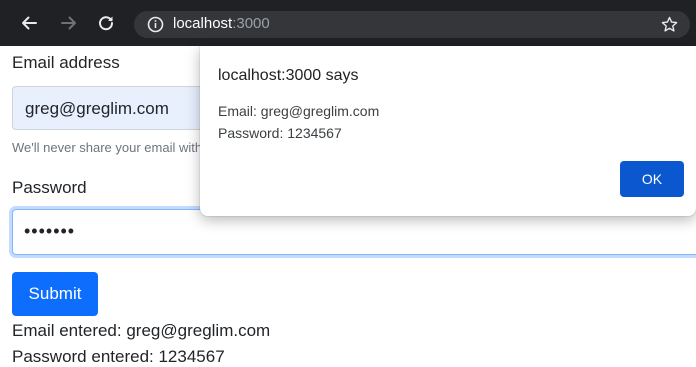 The image size is (696, 367). I want to click on email-entered-text: Email entered: greg@greglim.com, so click(141, 330).